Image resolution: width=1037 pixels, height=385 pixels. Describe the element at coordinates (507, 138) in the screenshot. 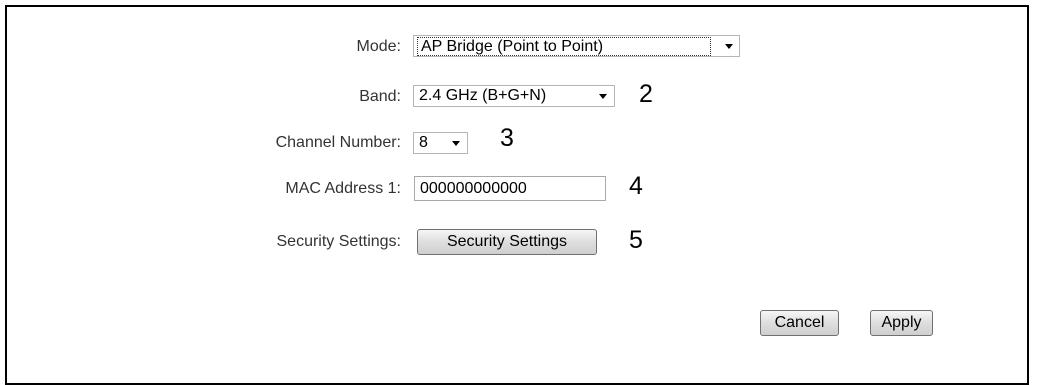

I see `channel-callout-number: 3` at that location.